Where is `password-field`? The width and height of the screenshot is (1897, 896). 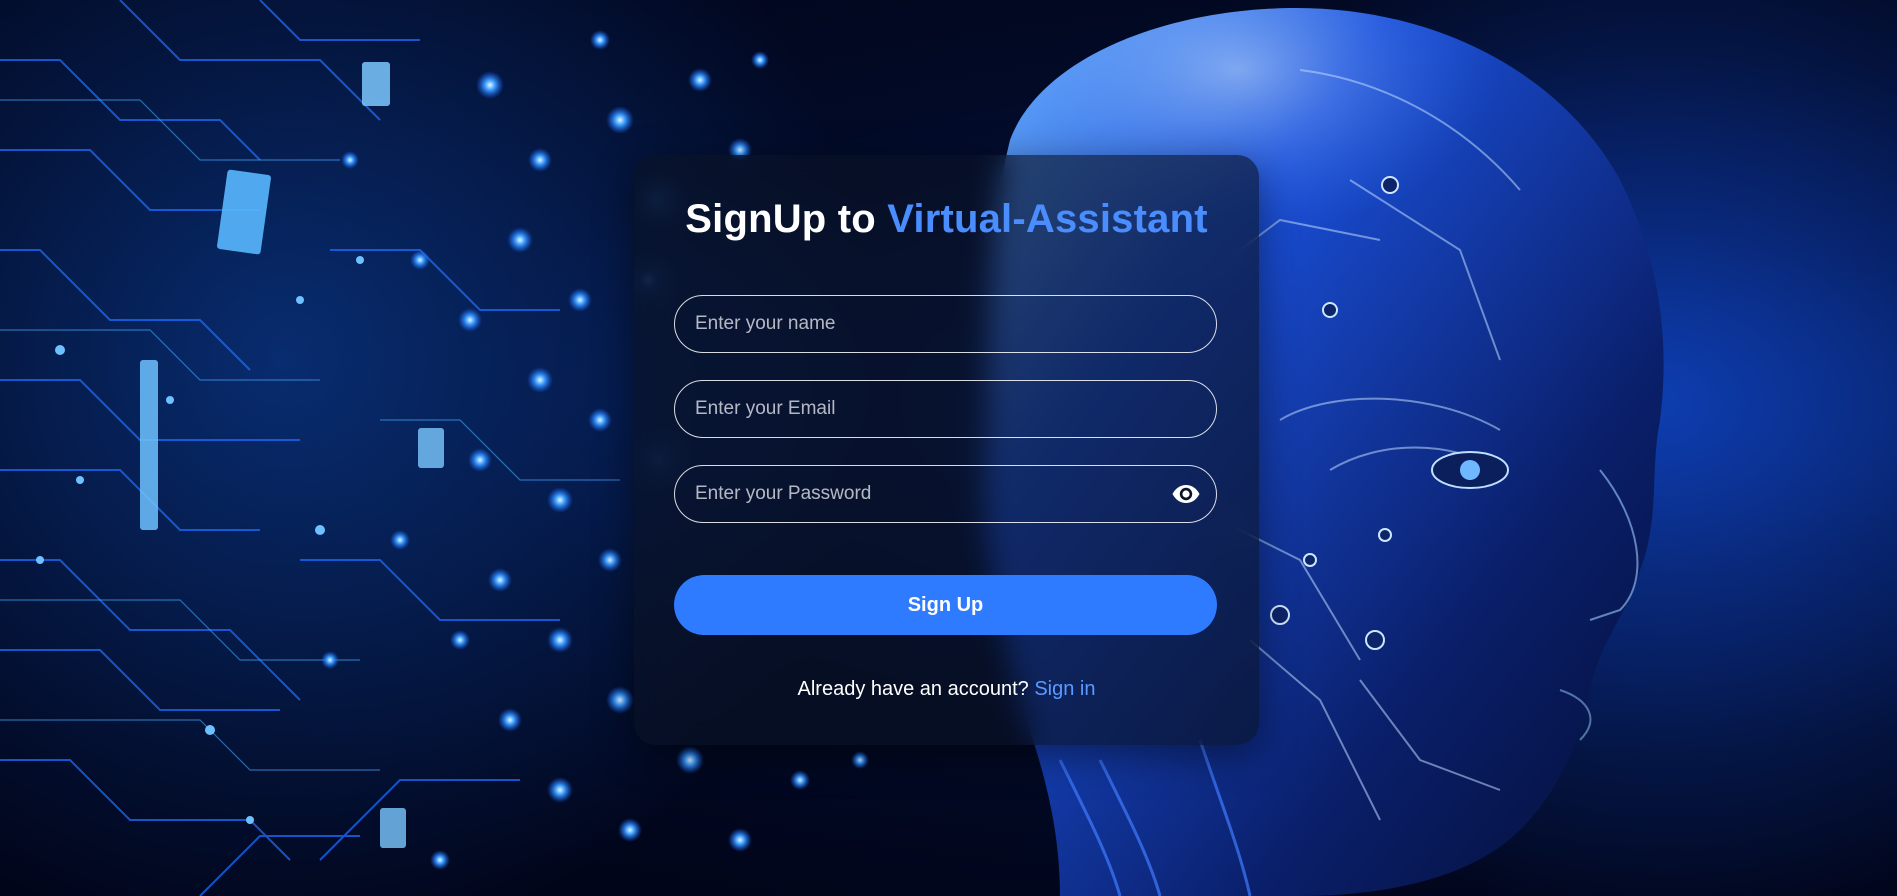
password-field is located at coordinates (945, 494).